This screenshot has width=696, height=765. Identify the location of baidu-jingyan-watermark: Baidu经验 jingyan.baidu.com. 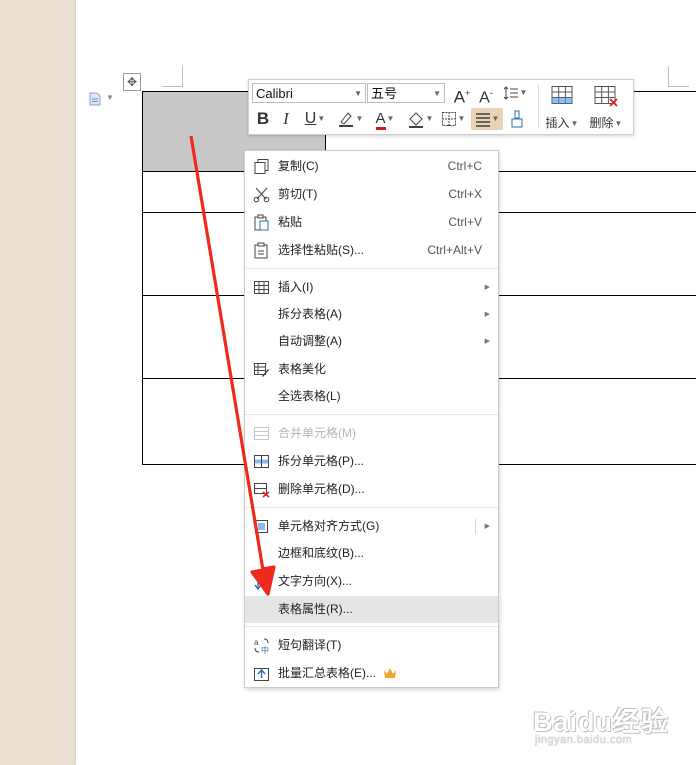
(608, 725).